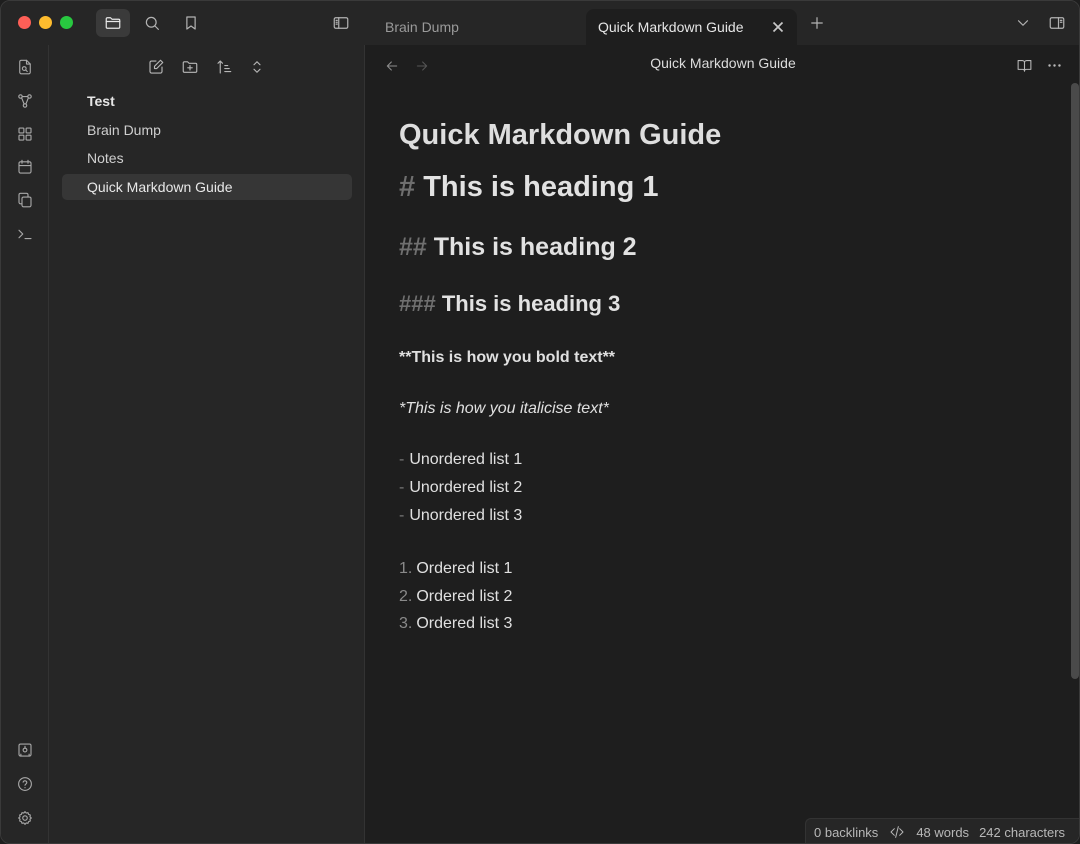  Describe the element at coordinates (466, 459) in the screenshot. I see `list-item-text: Unordered list 1` at that location.